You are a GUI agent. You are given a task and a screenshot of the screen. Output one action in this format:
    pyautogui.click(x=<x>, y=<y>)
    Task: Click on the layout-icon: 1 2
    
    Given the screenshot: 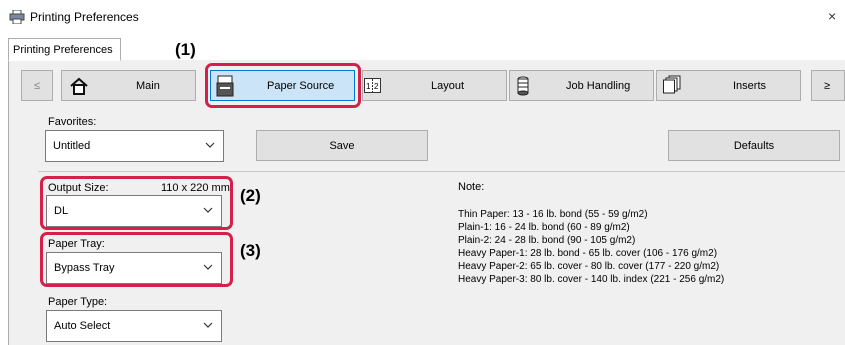 What is the action you would take?
    pyautogui.click(x=372, y=85)
    